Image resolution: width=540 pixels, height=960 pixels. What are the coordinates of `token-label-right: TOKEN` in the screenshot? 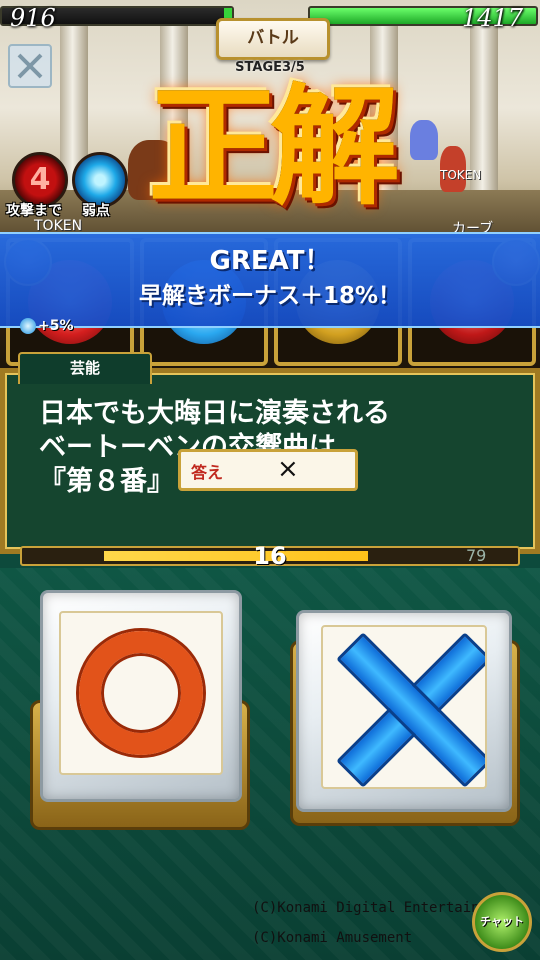 It's located at (461, 175).